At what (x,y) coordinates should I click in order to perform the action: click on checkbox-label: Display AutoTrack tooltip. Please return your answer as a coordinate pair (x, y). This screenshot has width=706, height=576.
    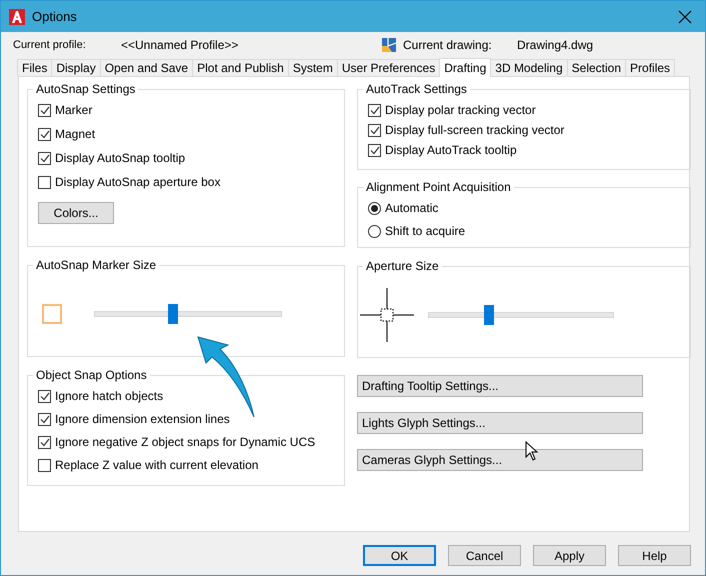
    Looking at the image, I should click on (451, 150).